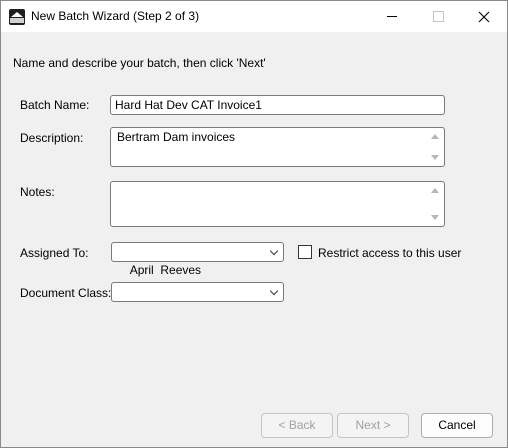 This screenshot has height=448, width=508. I want to click on window-title: New Batch Wizard (Step 2 of 3), so click(115, 16).